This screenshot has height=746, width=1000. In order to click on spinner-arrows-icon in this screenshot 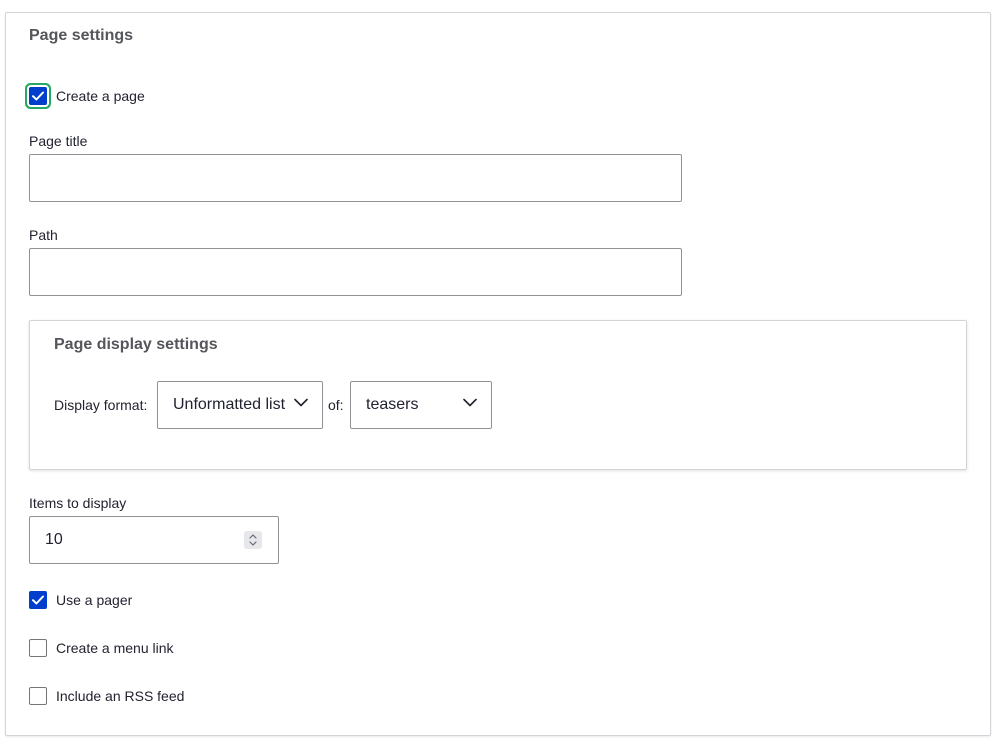, I will do `click(253, 540)`.